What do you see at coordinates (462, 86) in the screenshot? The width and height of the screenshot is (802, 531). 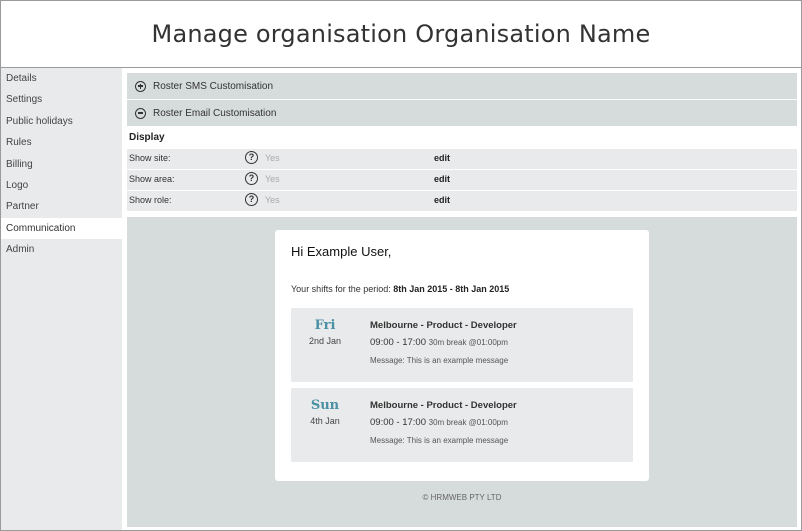 I see `sms-customisation-accordion: Roster SMS Customisation` at bounding box center [462, 86].